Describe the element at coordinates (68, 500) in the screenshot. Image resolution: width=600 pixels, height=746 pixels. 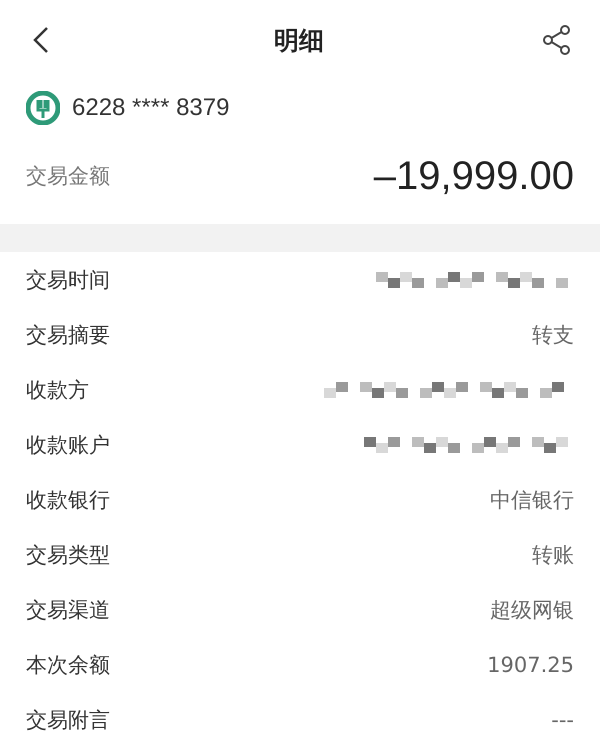
I see `detail-label: 收款银行` at that location.